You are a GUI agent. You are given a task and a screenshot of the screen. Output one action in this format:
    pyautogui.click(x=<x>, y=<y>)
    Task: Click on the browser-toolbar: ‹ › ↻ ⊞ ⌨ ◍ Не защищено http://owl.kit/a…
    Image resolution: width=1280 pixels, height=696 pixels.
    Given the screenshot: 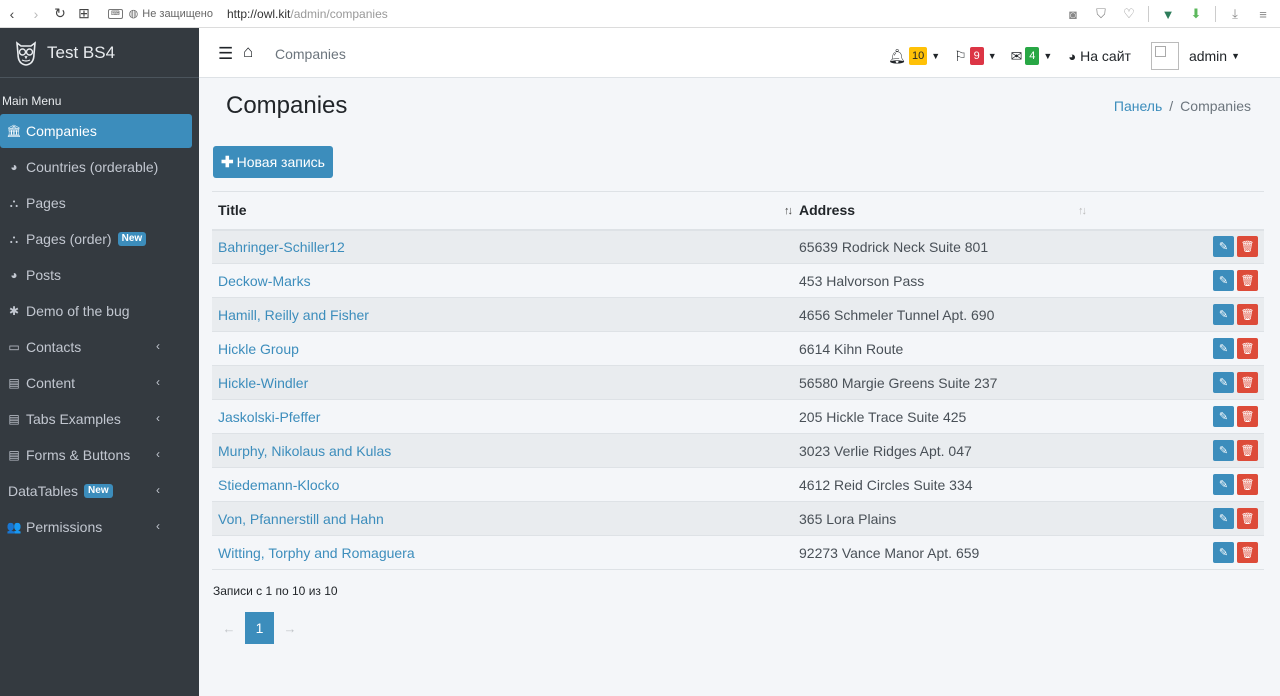 What is the action you would take?
    pyautogui.click(x=640, y=14)
    